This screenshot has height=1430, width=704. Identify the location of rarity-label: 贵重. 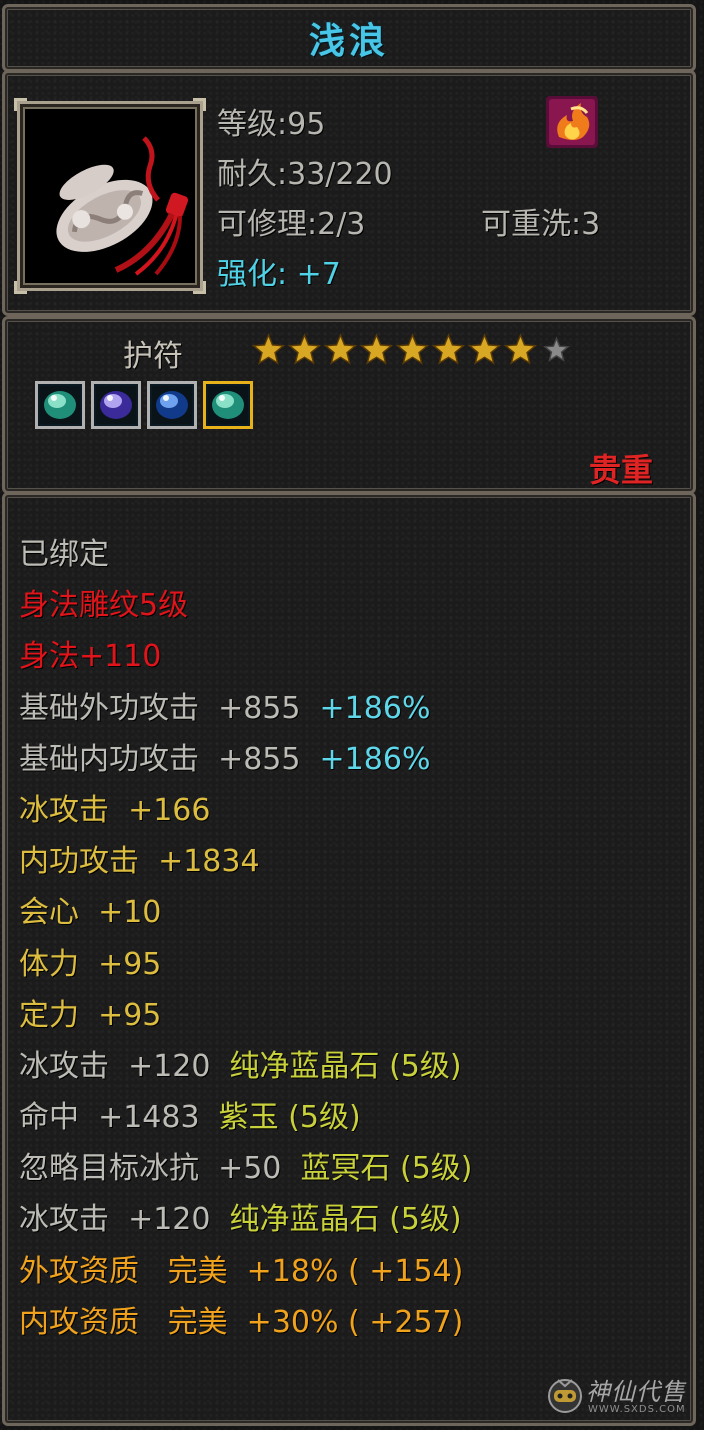
(620, 470).